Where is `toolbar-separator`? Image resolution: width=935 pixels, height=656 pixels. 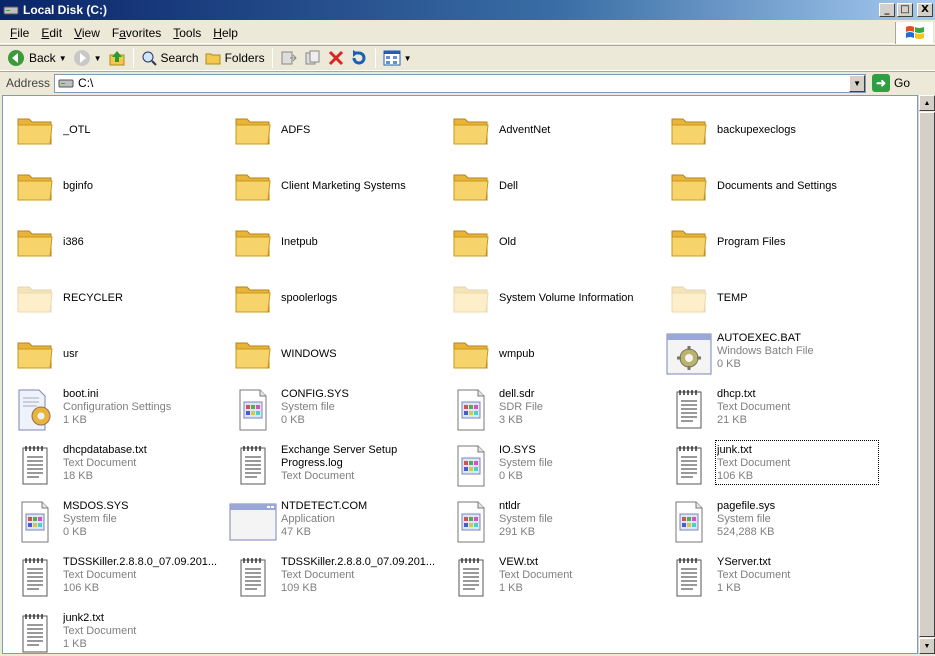 toolbar-separator is located at coordinates (272, 58).